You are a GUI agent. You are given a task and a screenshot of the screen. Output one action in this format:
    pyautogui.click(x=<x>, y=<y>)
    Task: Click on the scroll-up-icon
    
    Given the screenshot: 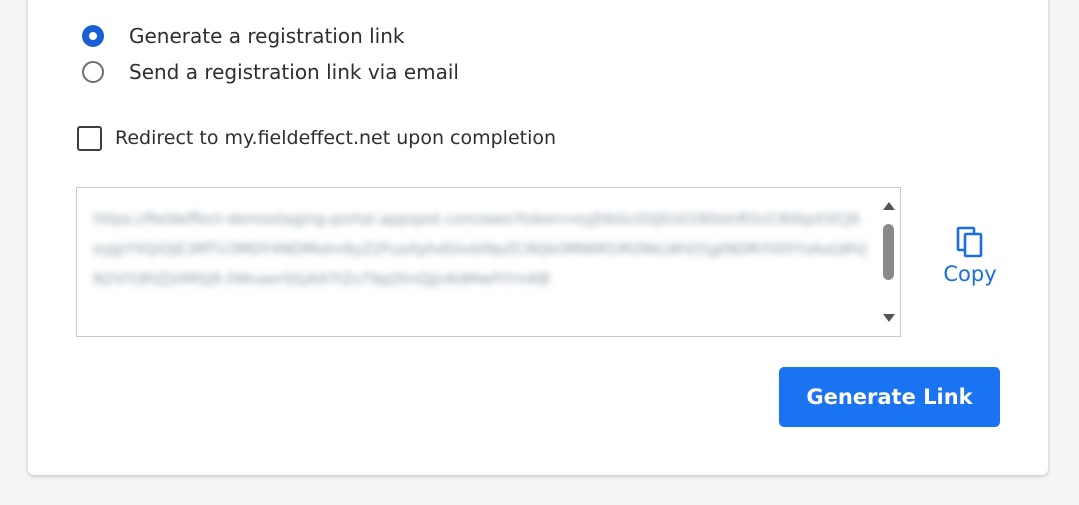 What is the action you would take?
    pyautogui.click(x=889, y=206)
    